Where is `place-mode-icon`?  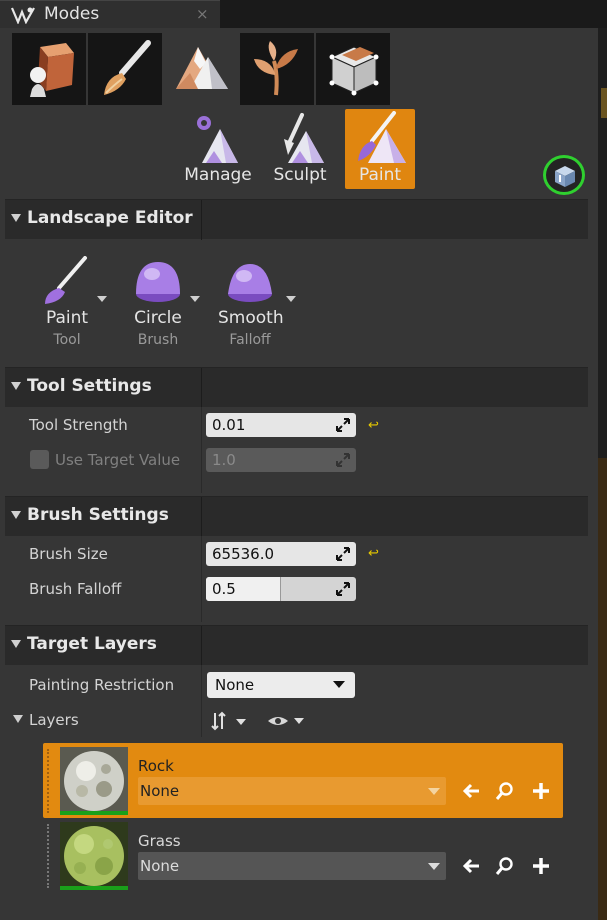 place-mode-icon is located at coordinates (52, 70).